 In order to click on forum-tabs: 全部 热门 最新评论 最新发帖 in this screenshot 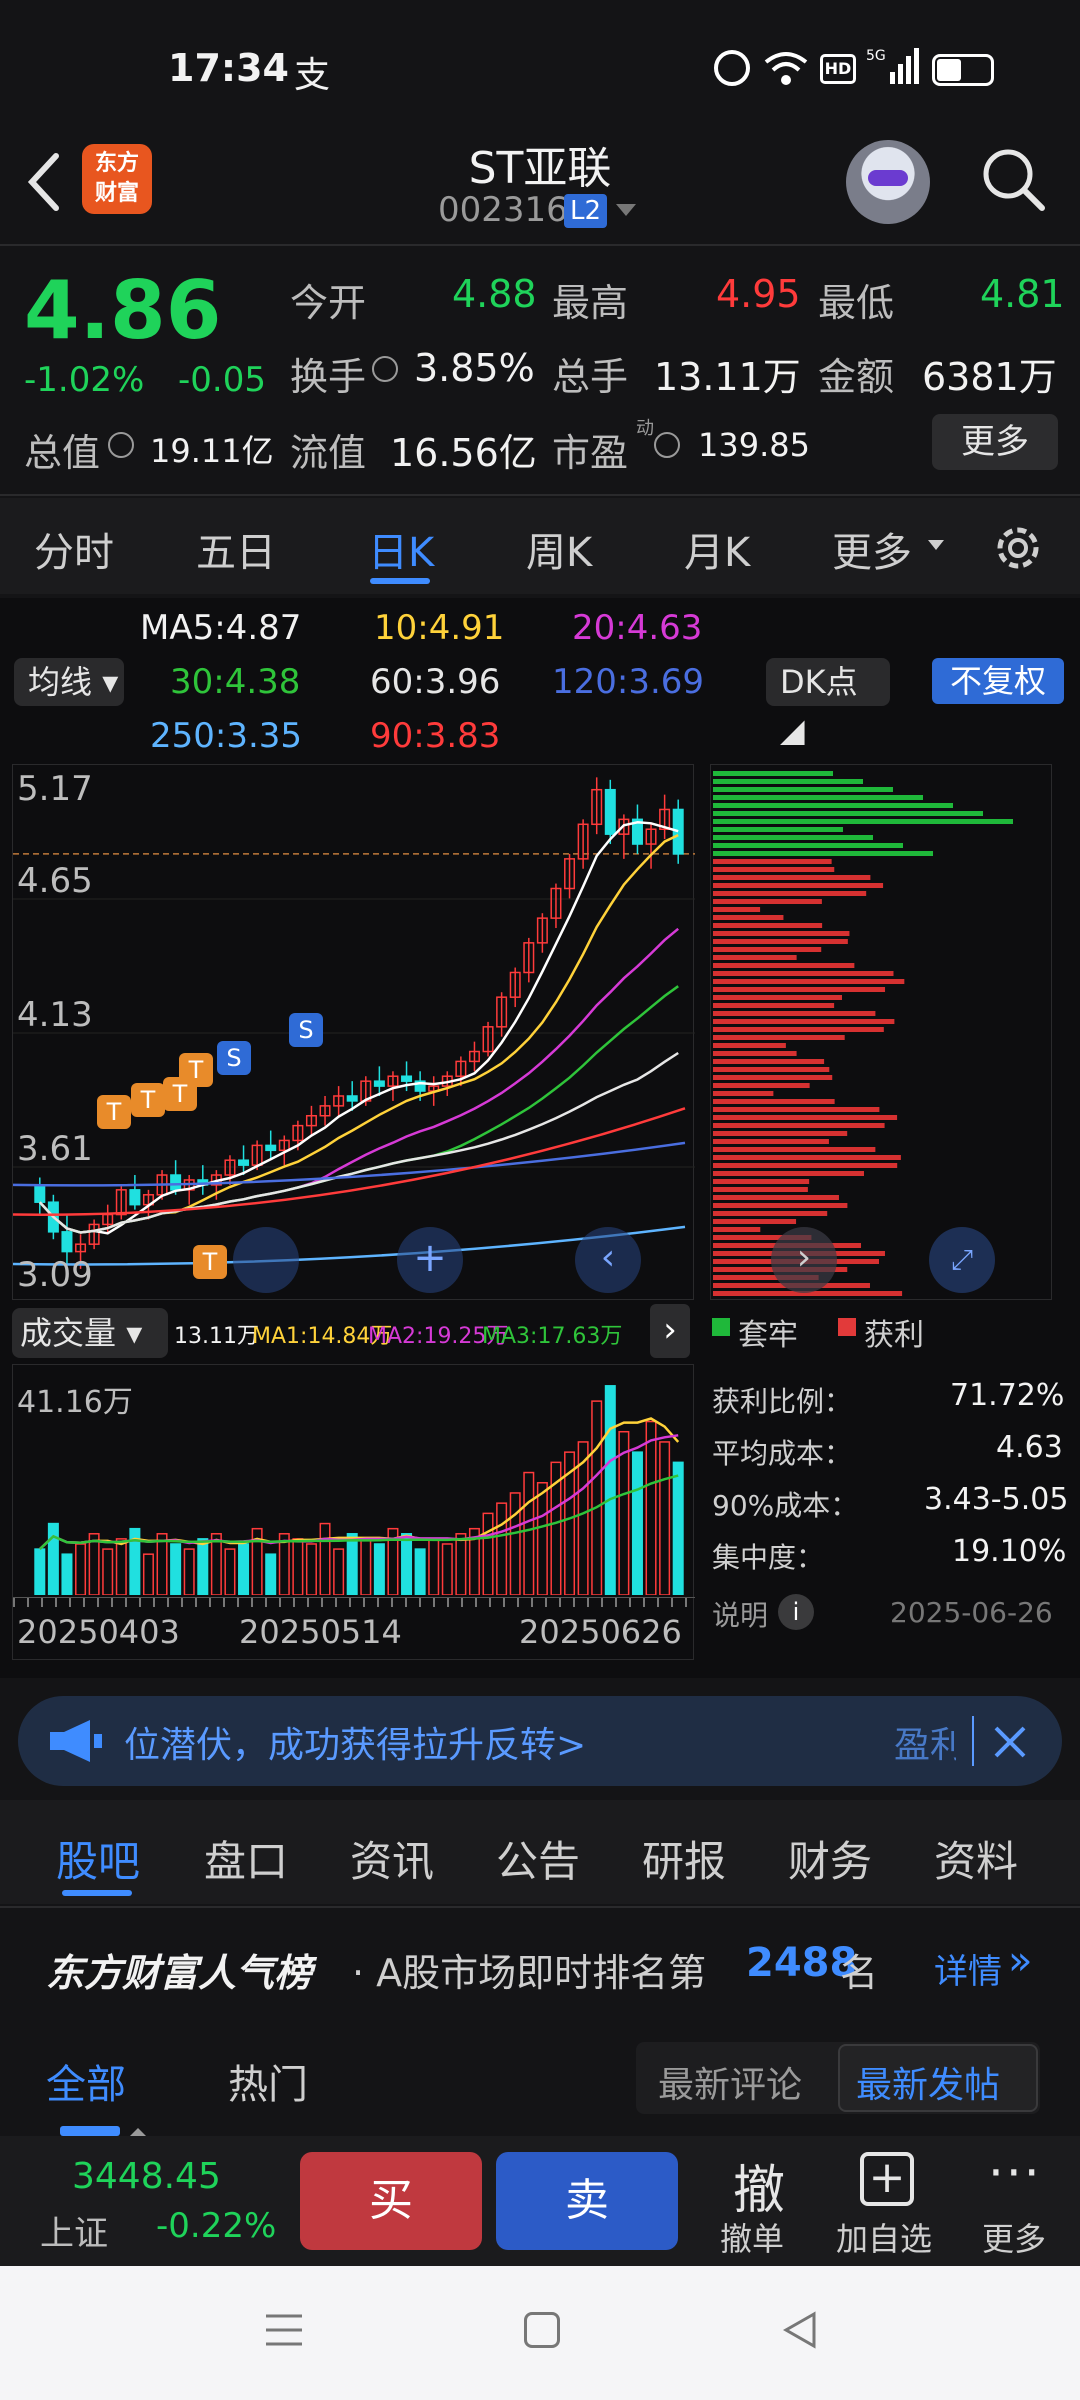, I will do `click(540, 2083)`.